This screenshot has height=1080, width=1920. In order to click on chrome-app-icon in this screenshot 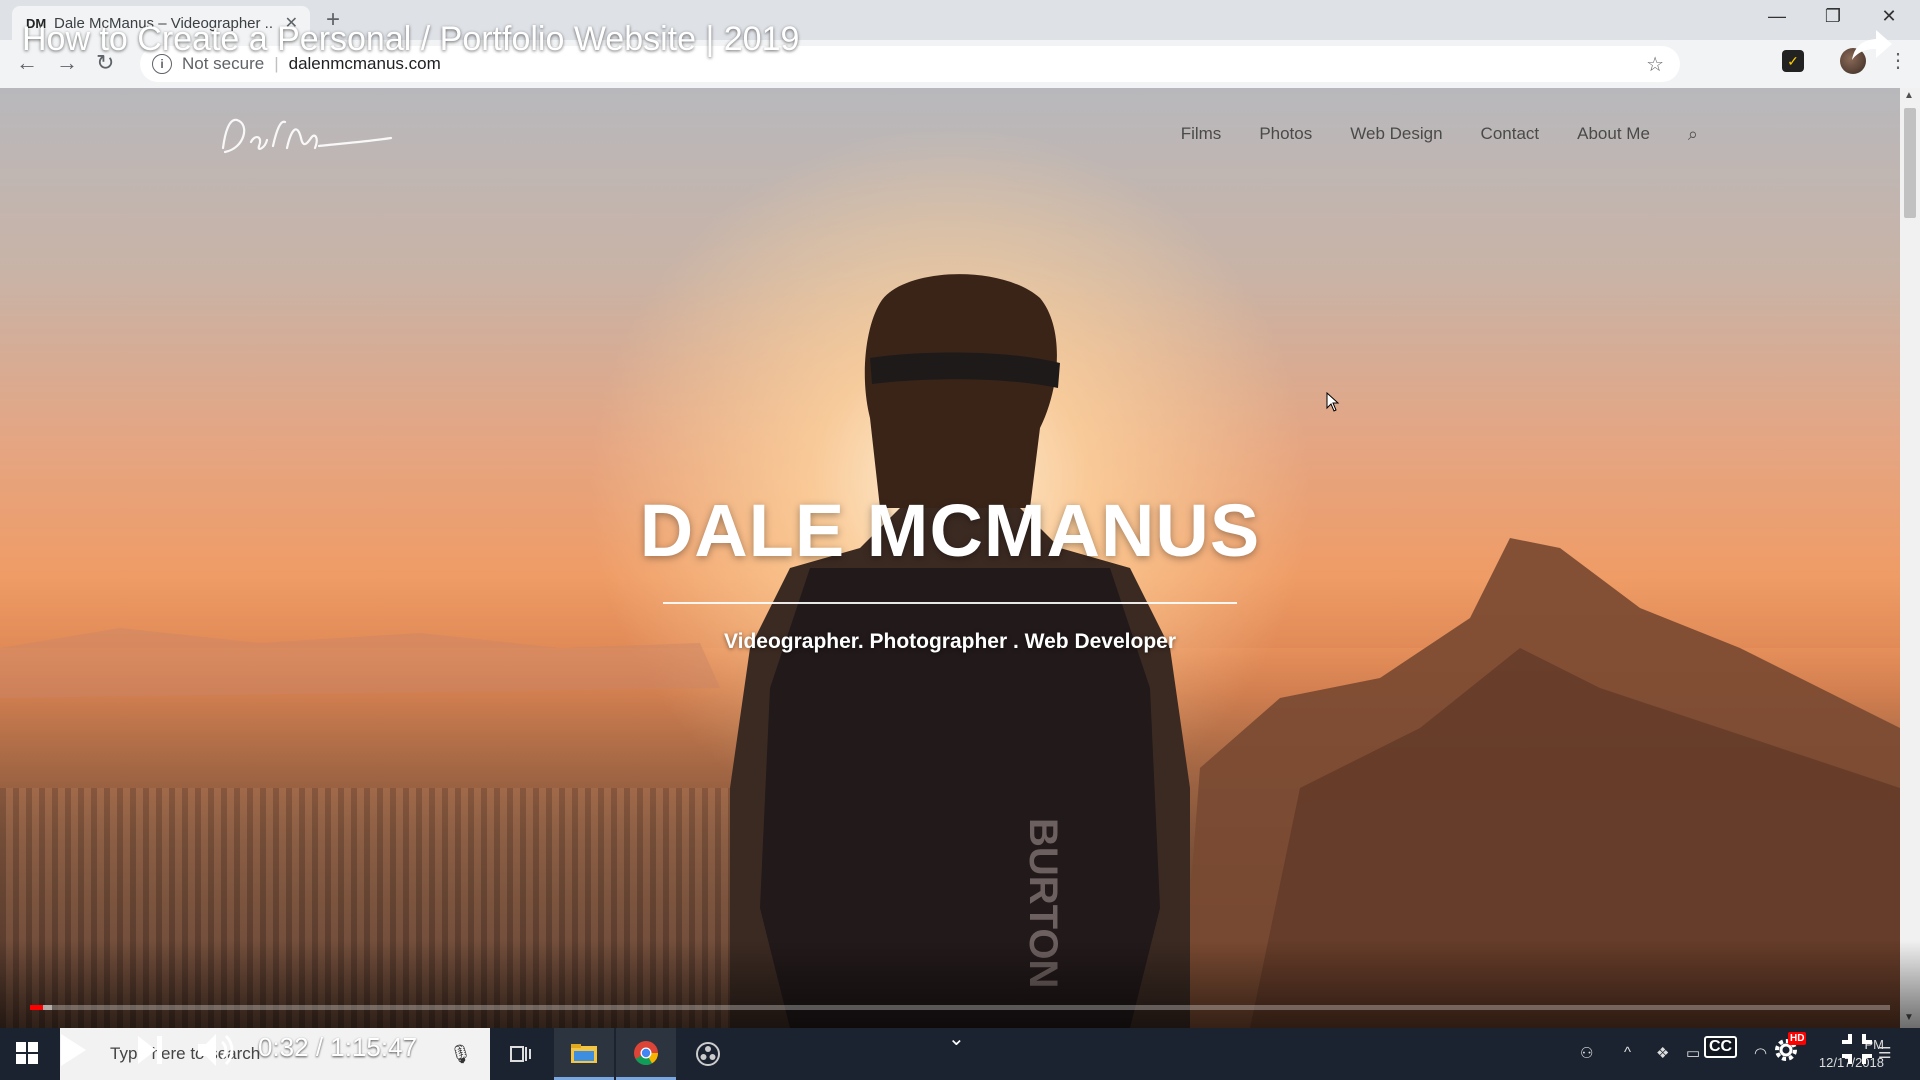, I will do `click(646, 1054)`.